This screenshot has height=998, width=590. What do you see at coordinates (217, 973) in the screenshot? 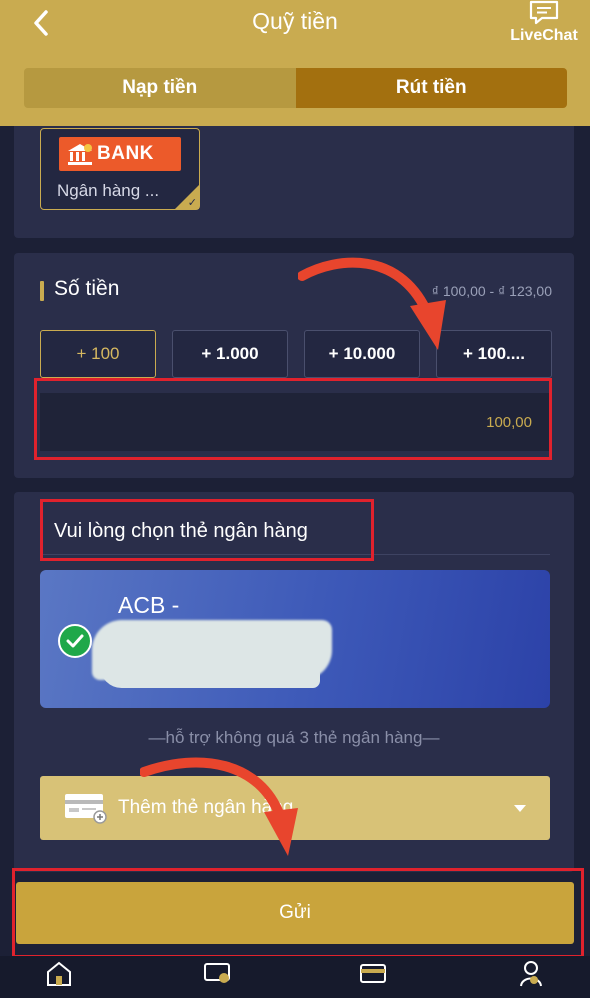
I see `ticket-icon` at bounding box center [217, 973].